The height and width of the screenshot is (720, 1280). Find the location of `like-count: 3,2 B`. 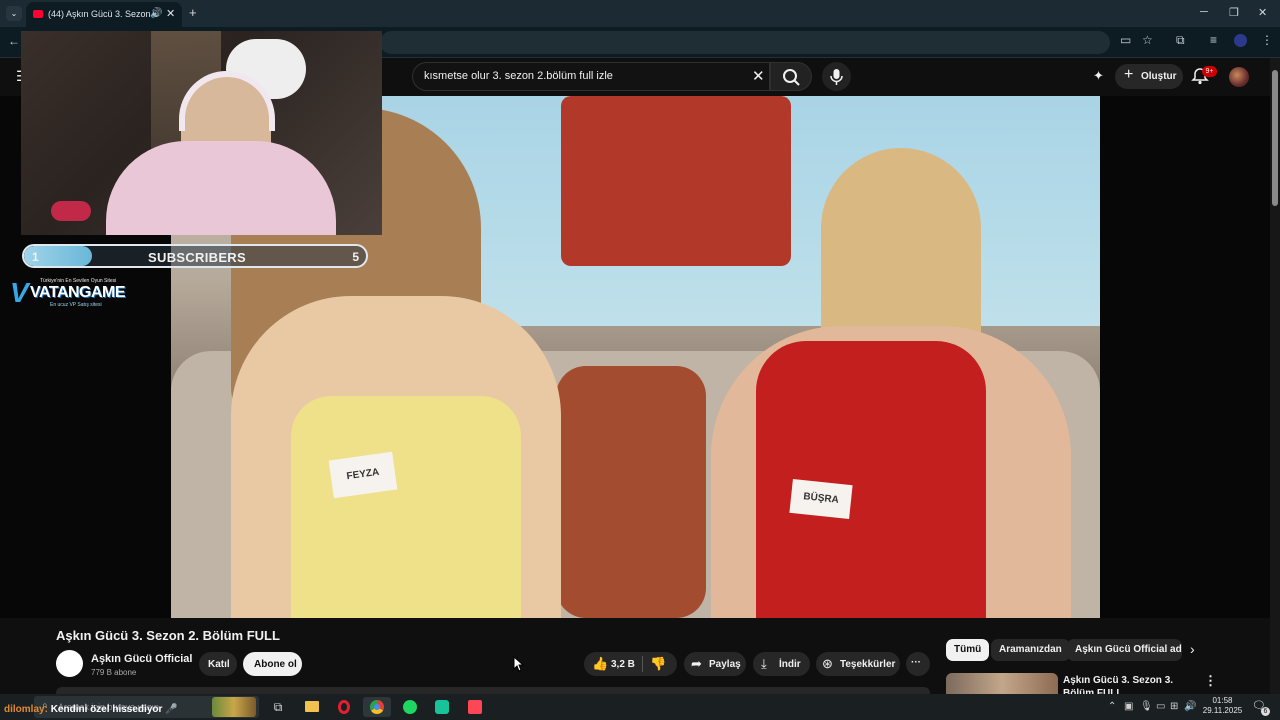

like-count: 3,2 B is located at coordinates (623, 664).